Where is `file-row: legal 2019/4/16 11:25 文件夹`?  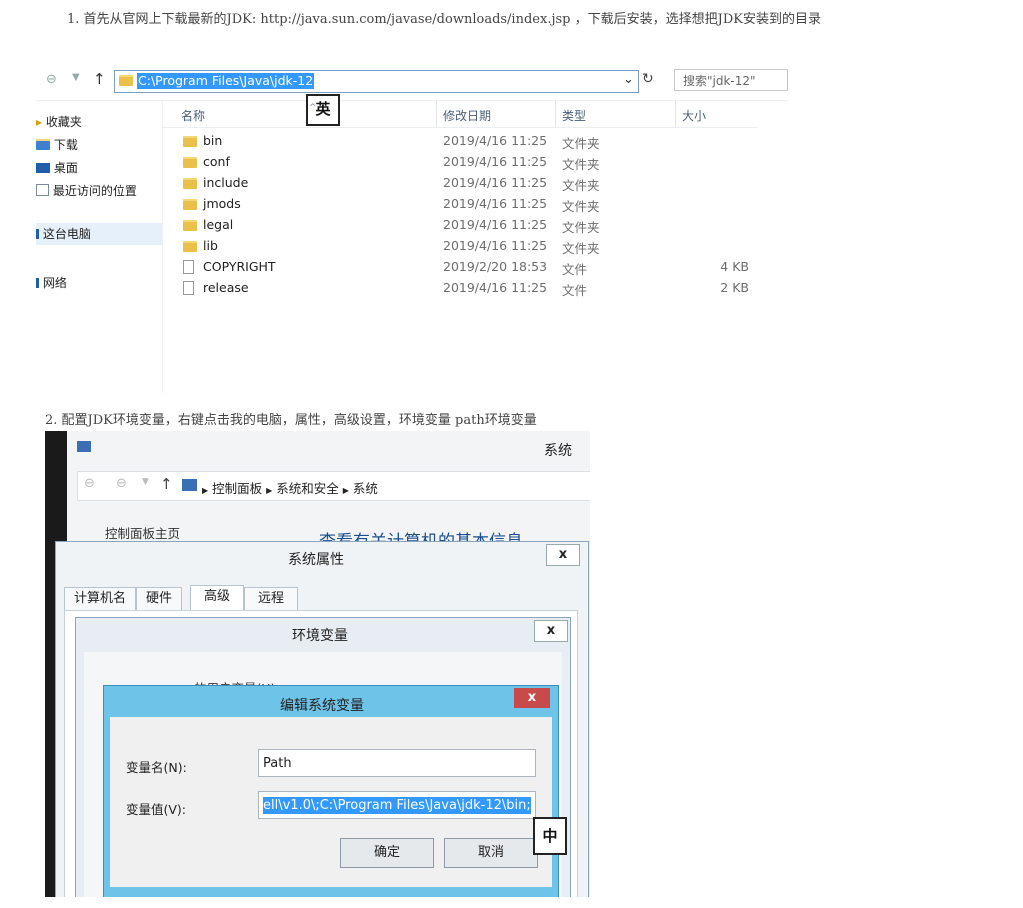 file-row: legal 2019/4/16 11:25 文件夹 is located at coordinates (460, 227).